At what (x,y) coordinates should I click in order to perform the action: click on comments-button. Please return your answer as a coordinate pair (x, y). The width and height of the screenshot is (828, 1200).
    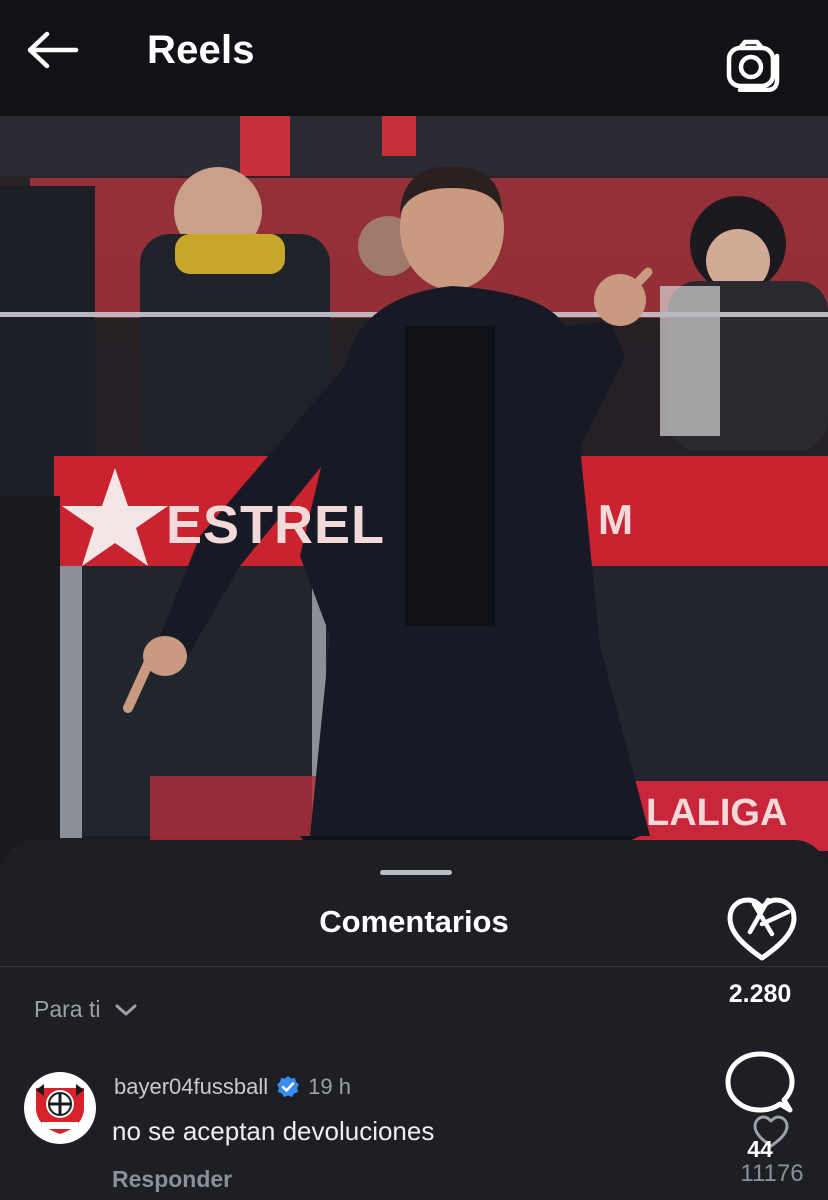
    Looking at the image, I should click on (760, 1082).